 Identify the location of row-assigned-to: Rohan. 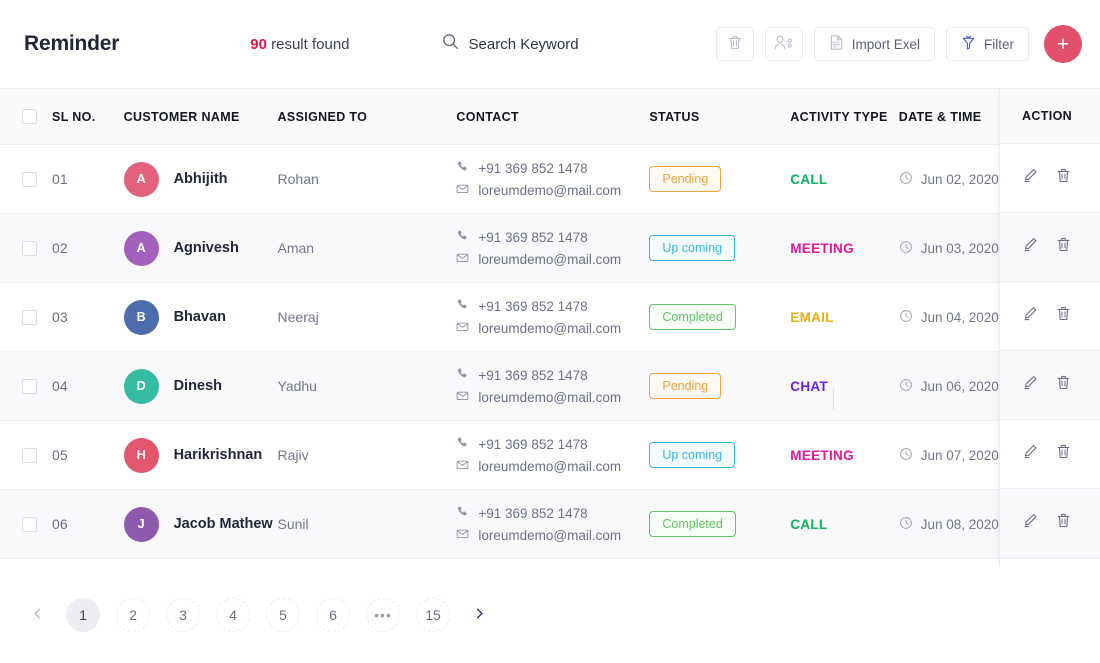
(367, 179).